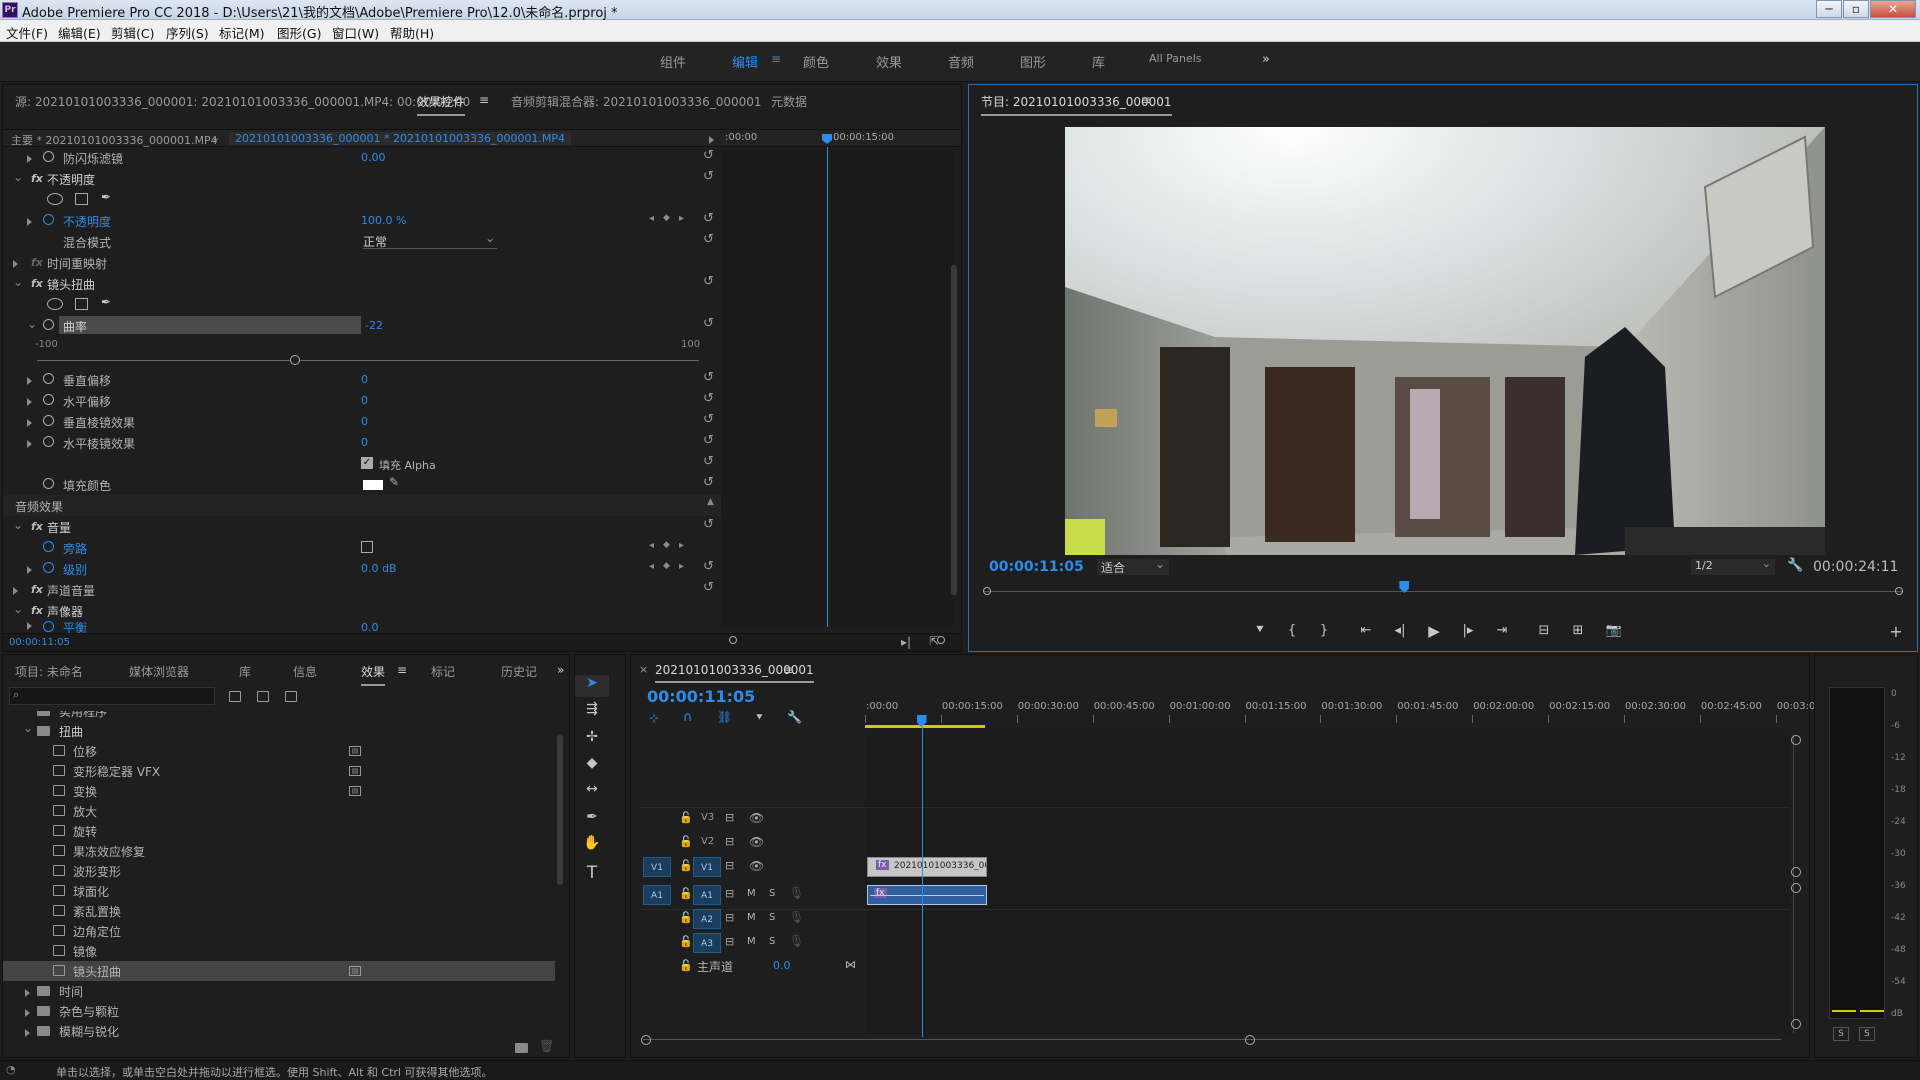  I want to click on horizontal-prism-value: 0, so click(364, 442).